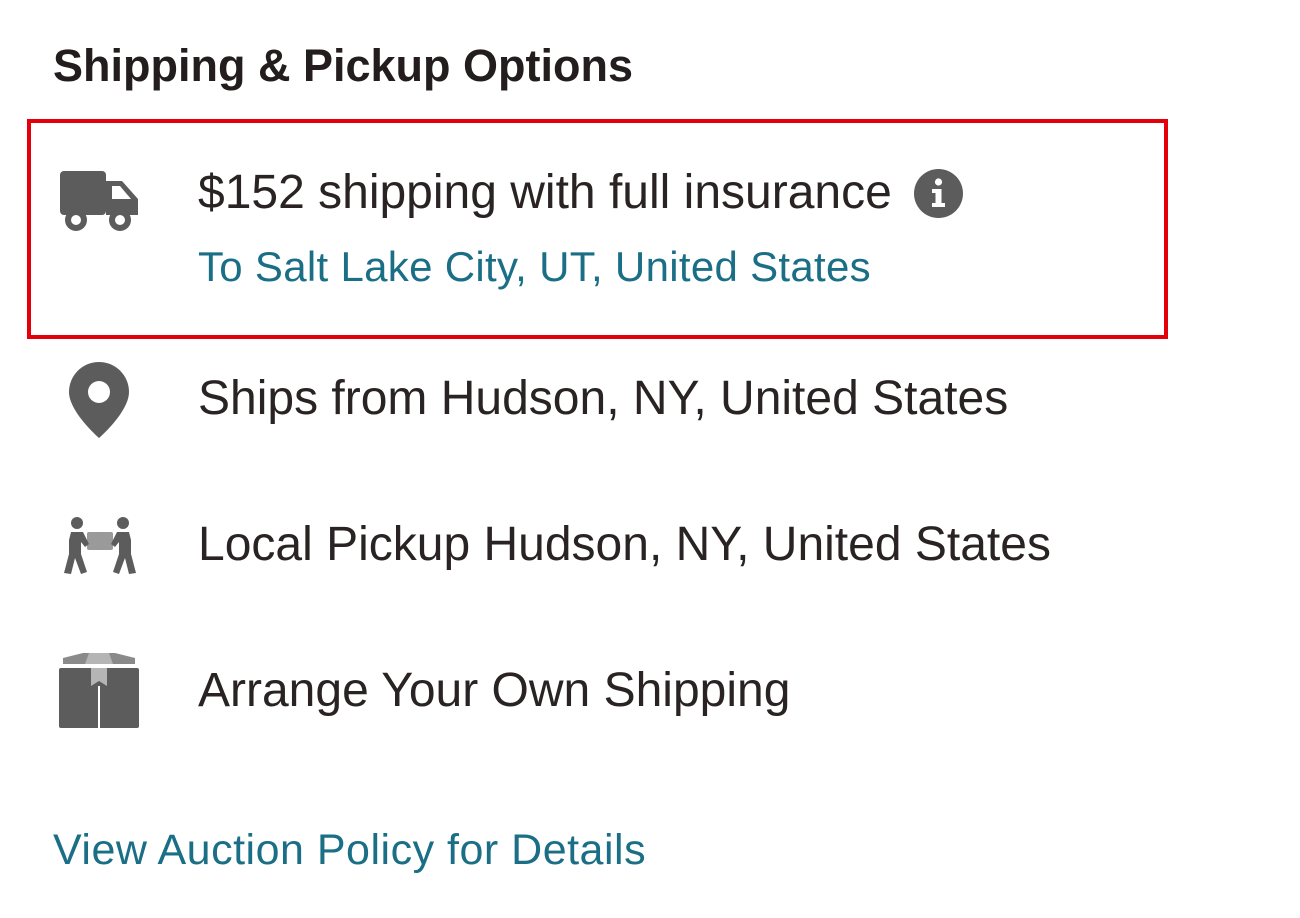 The image size is (1300, 918). What do you see at coordinates (545, 192) in the screenshot?
I see `shipping-price-text: $152 shipping with full insurance` at bounding box center [545, 192].